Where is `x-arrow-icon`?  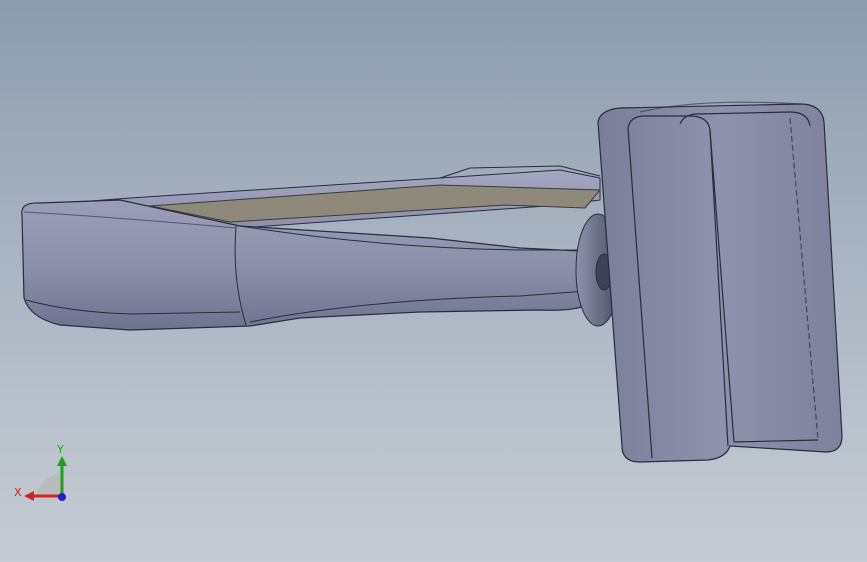 x-arrow-icon is located at coordinates (29, 496).